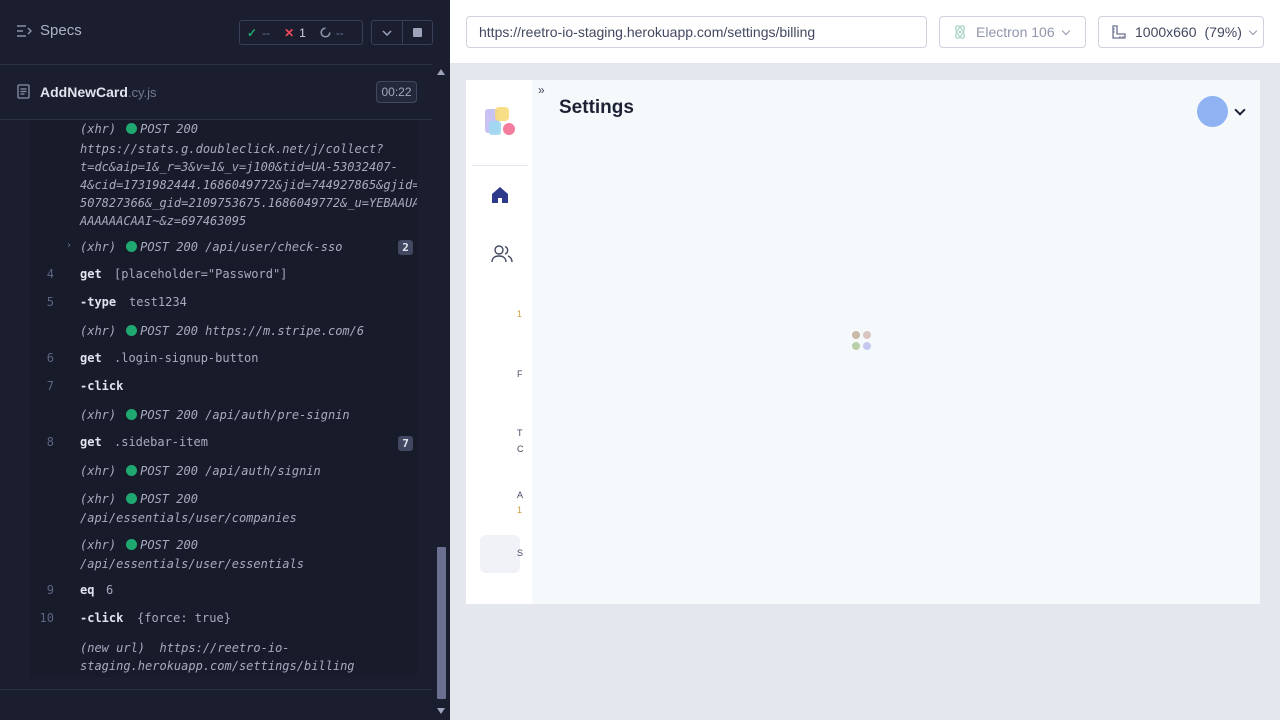 The image size is (1280, 720). I want to click on line-number: 8, so click(50, 442).